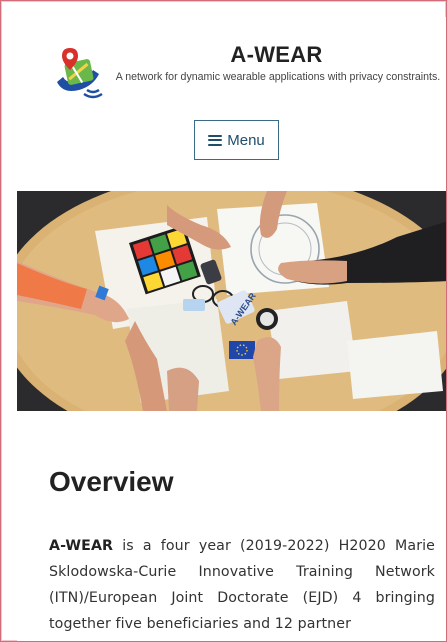  I want to click on overview-heading: Overview, so click(111, 481).